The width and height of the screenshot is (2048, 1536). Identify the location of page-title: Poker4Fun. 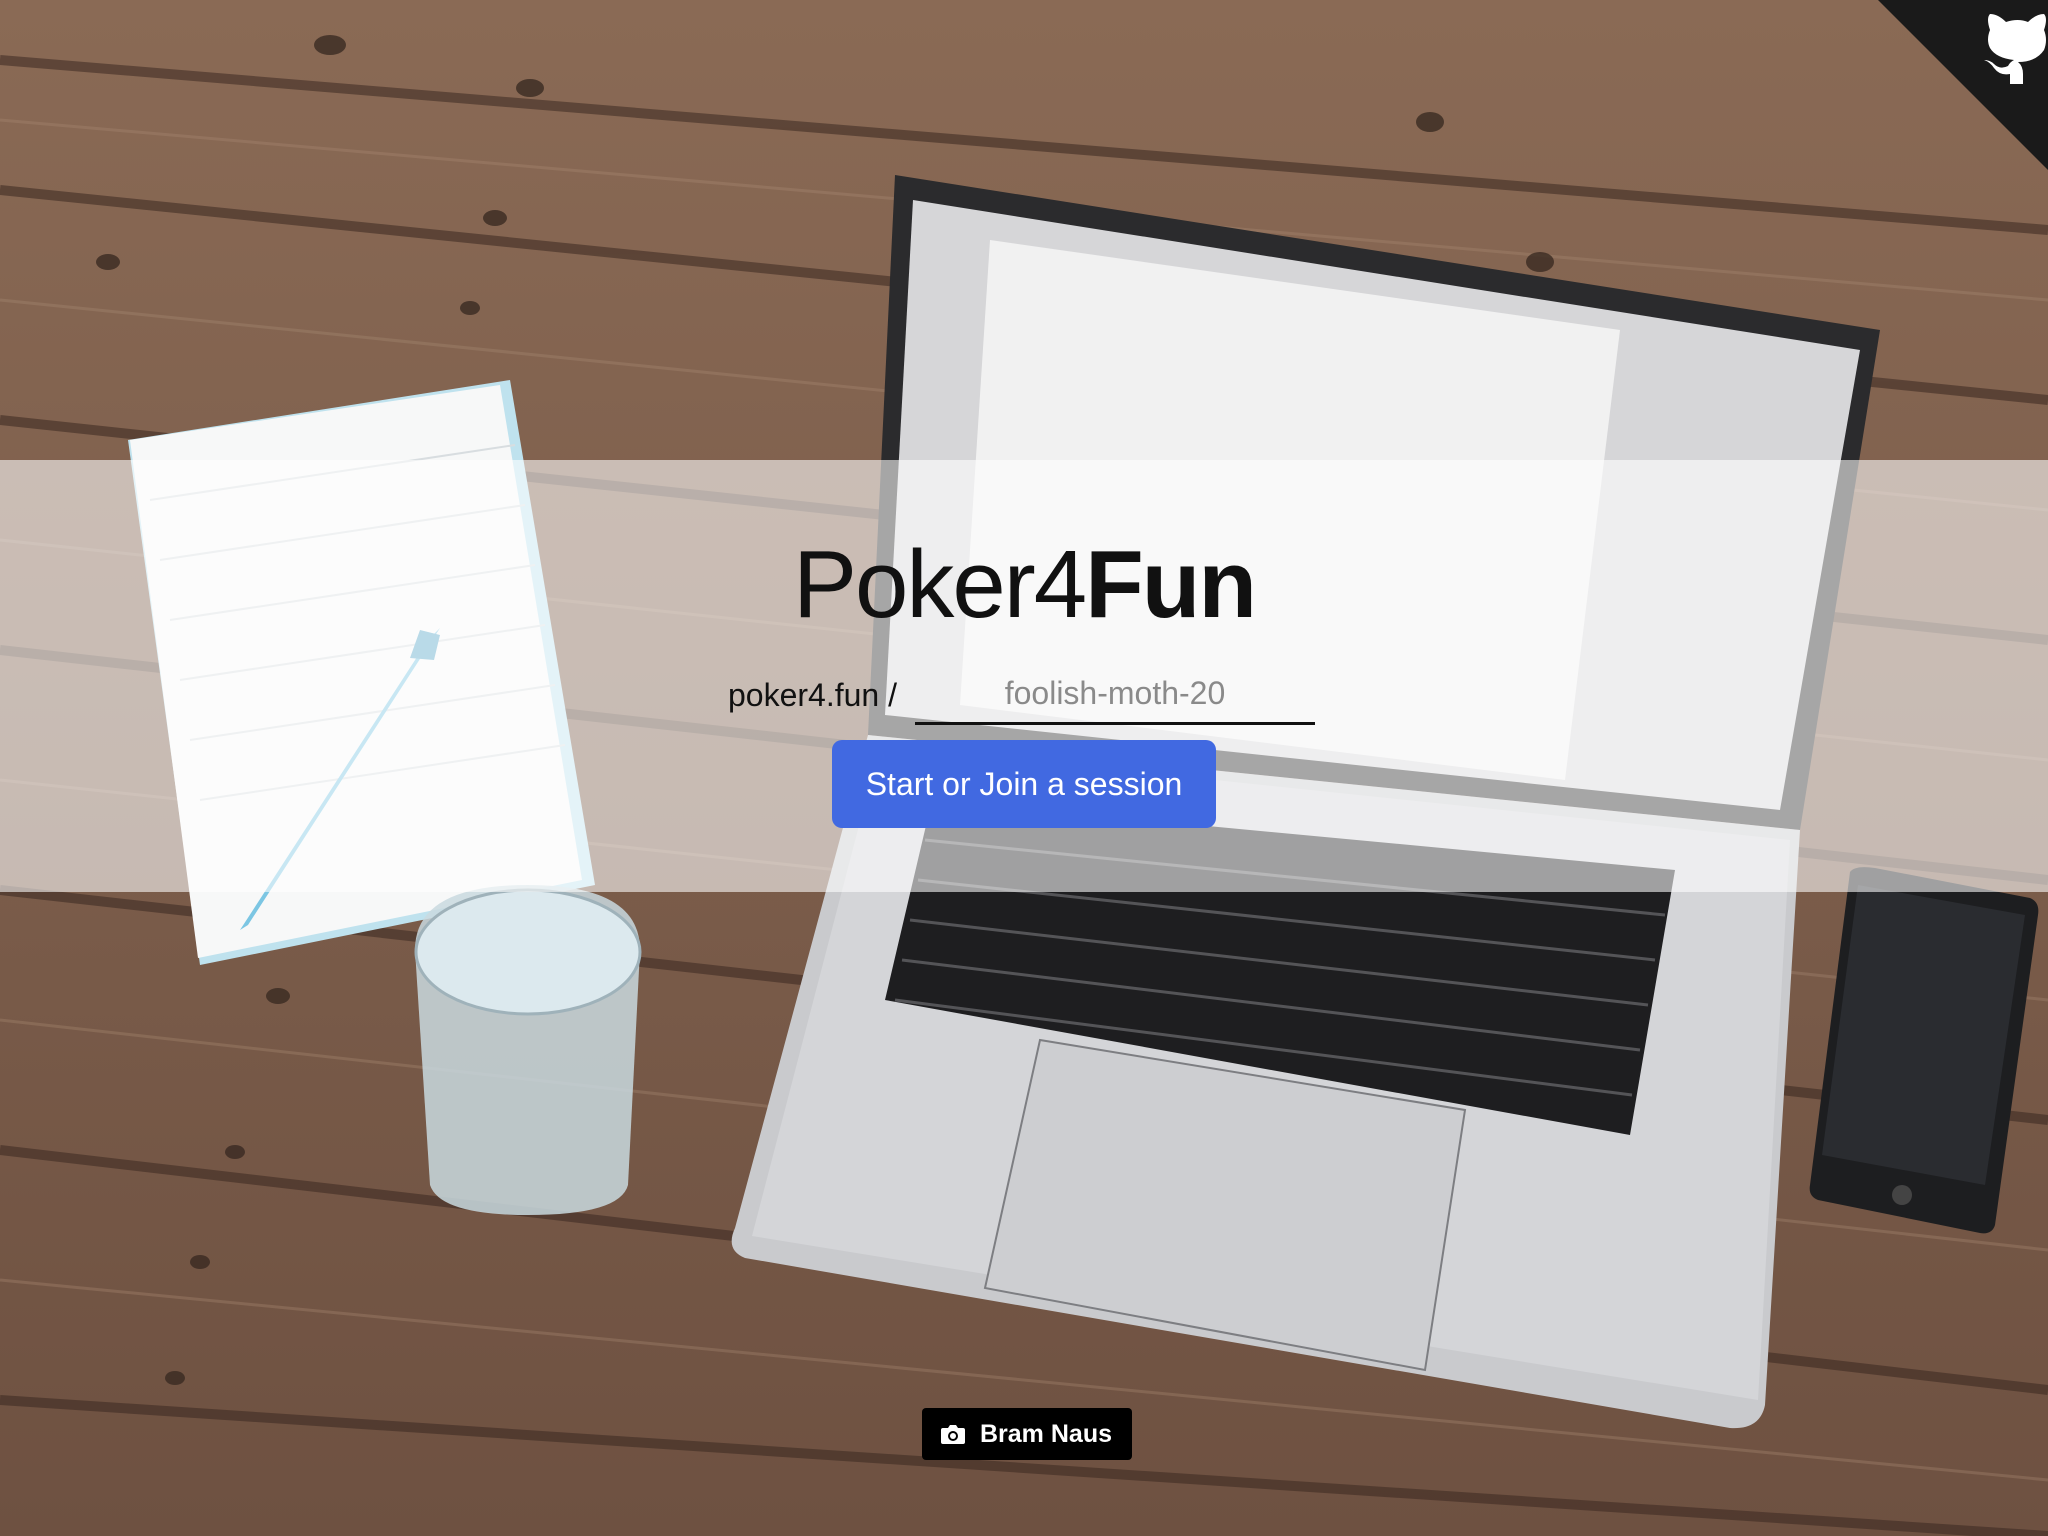
(1024, 585).